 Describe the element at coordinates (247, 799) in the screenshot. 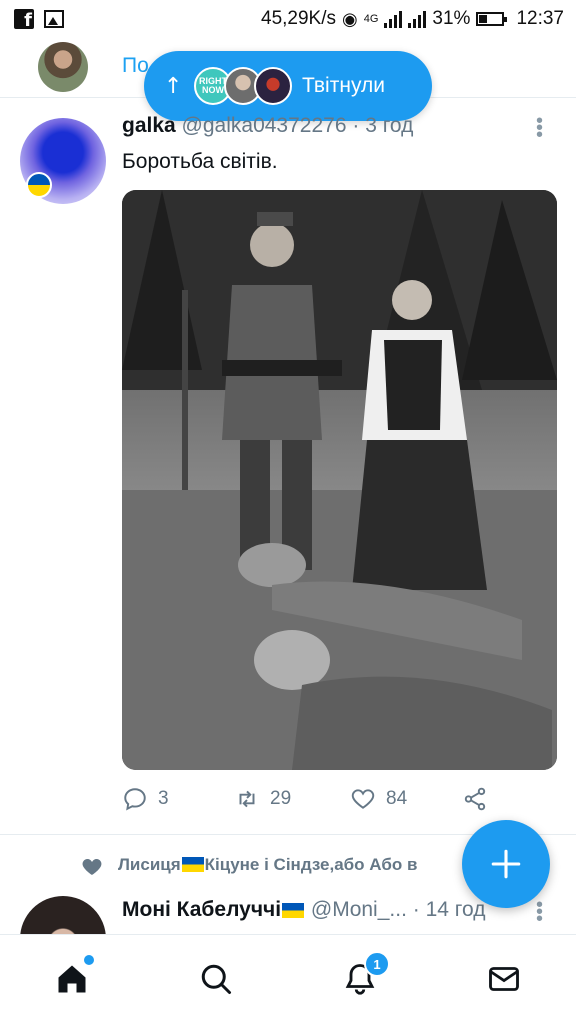

I see `retweet-icon` at that location.